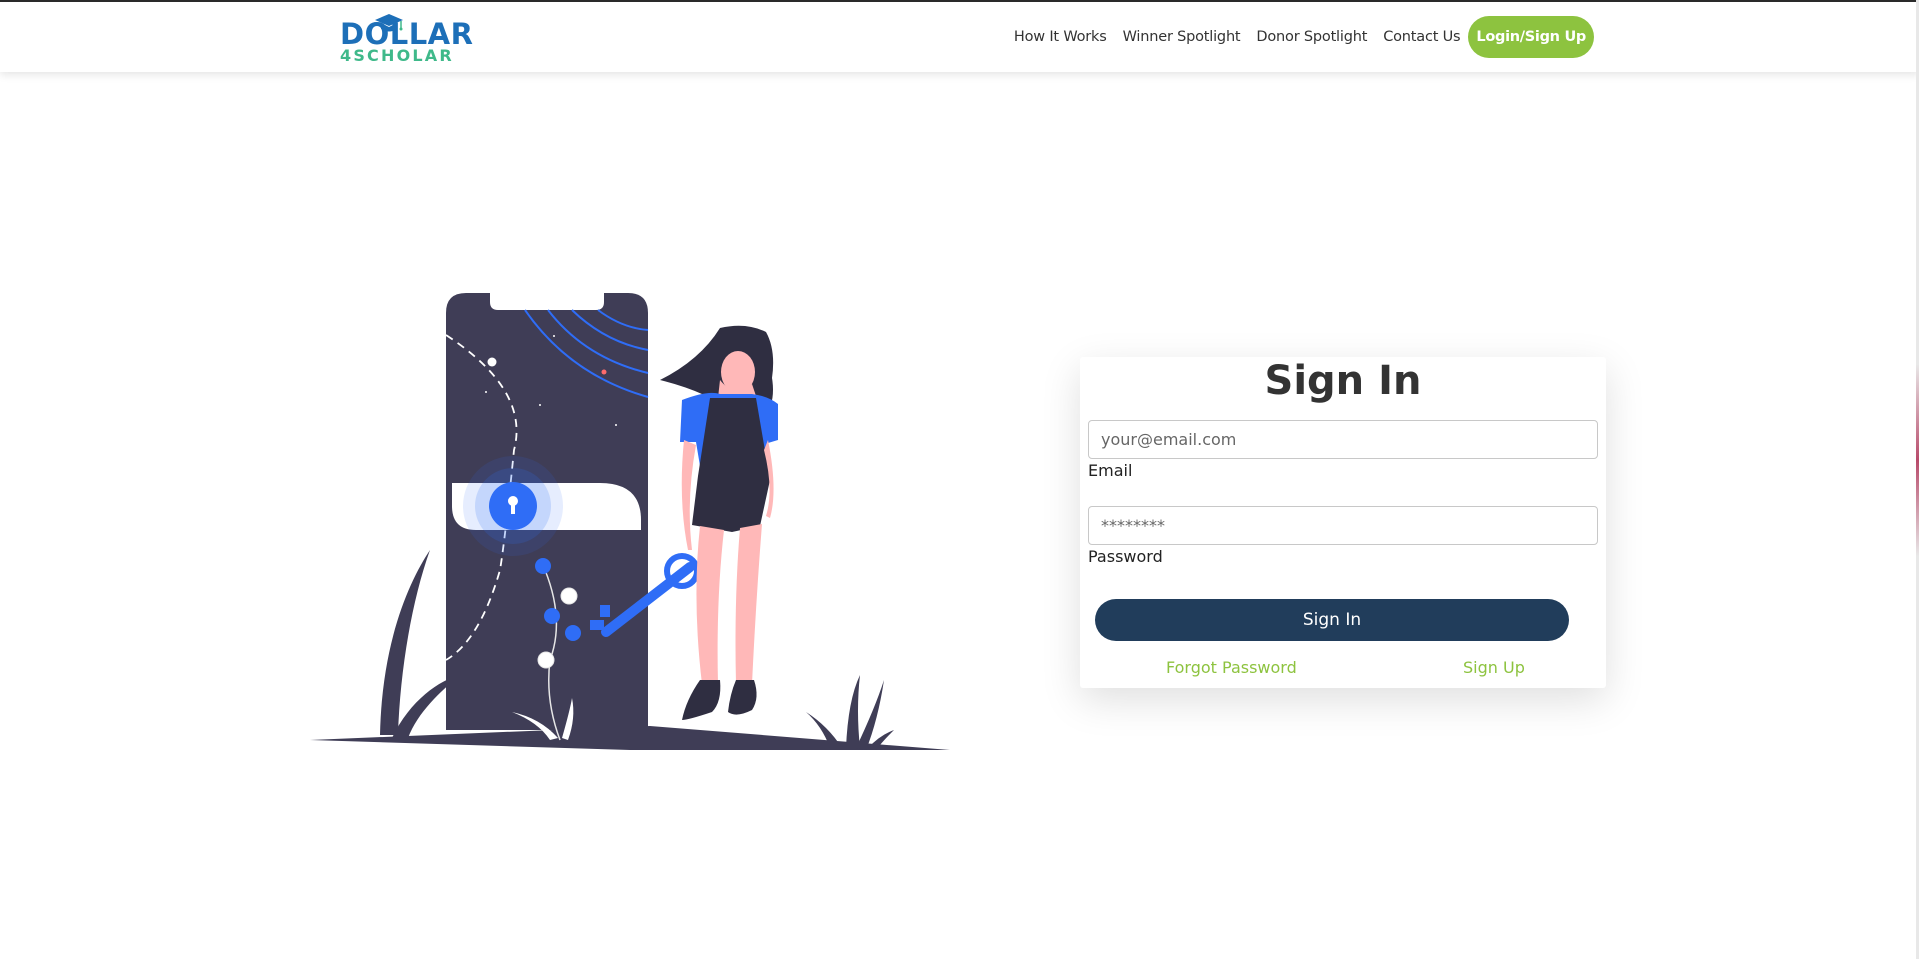  What do you see at coordinates (1125, 556) in the screenshot?
I see `password-label: Password` at bounding box center [1125, 556].